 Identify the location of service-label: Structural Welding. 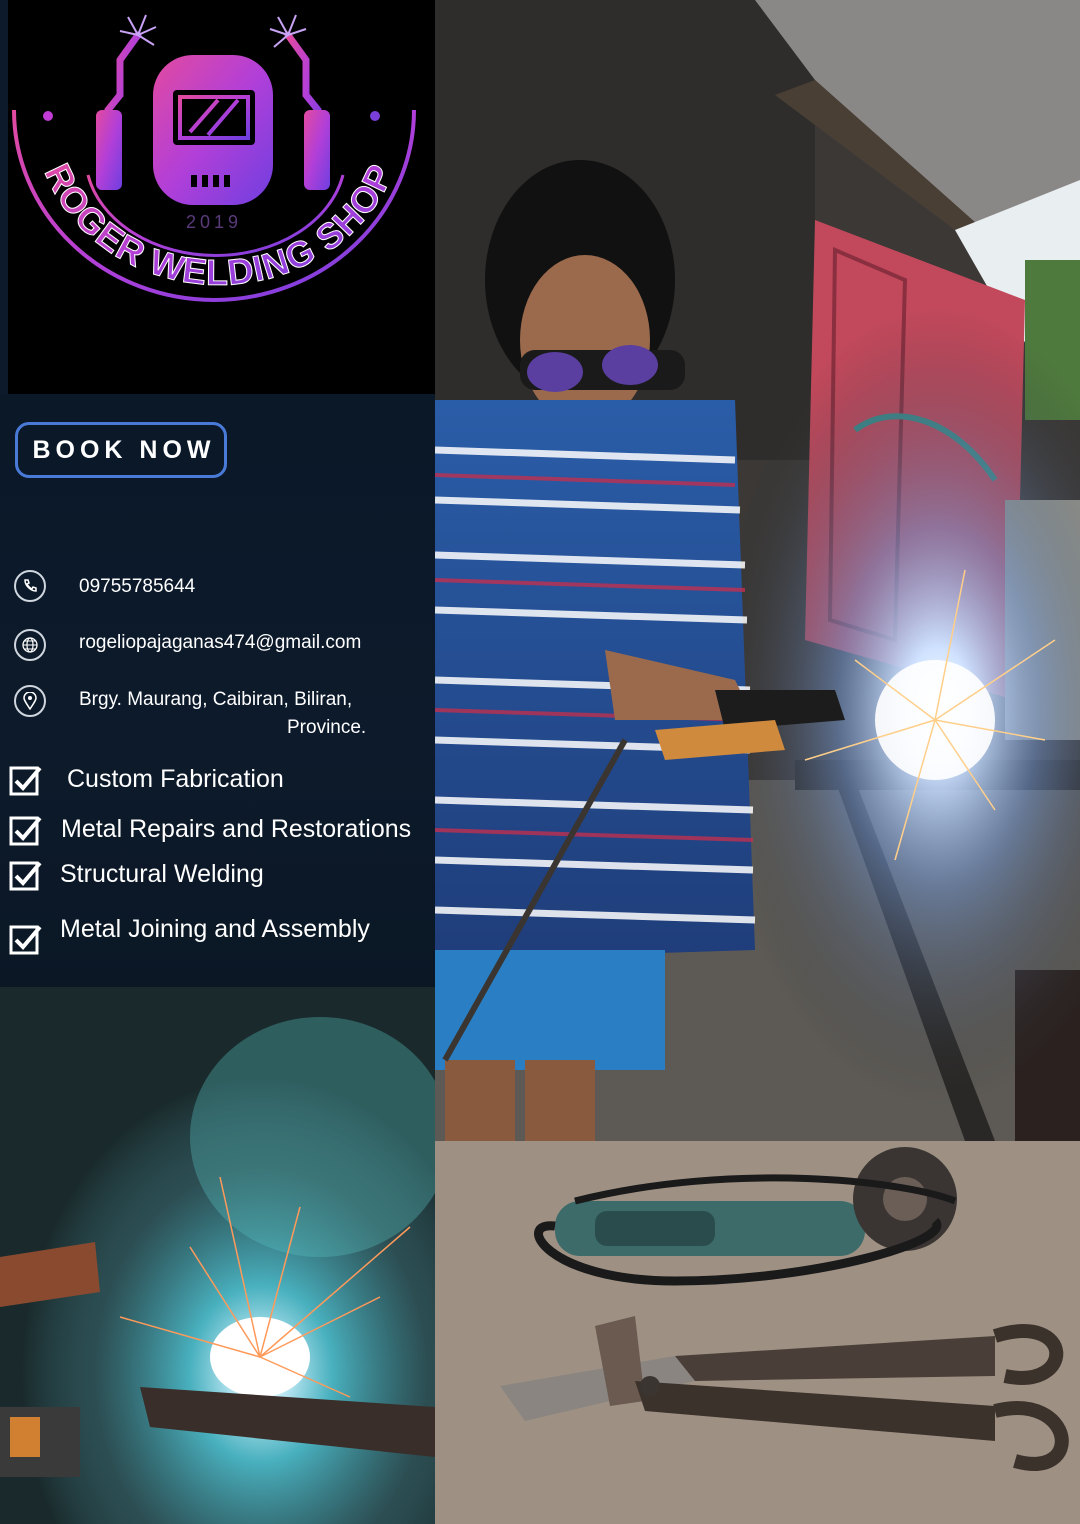
(162, 873).